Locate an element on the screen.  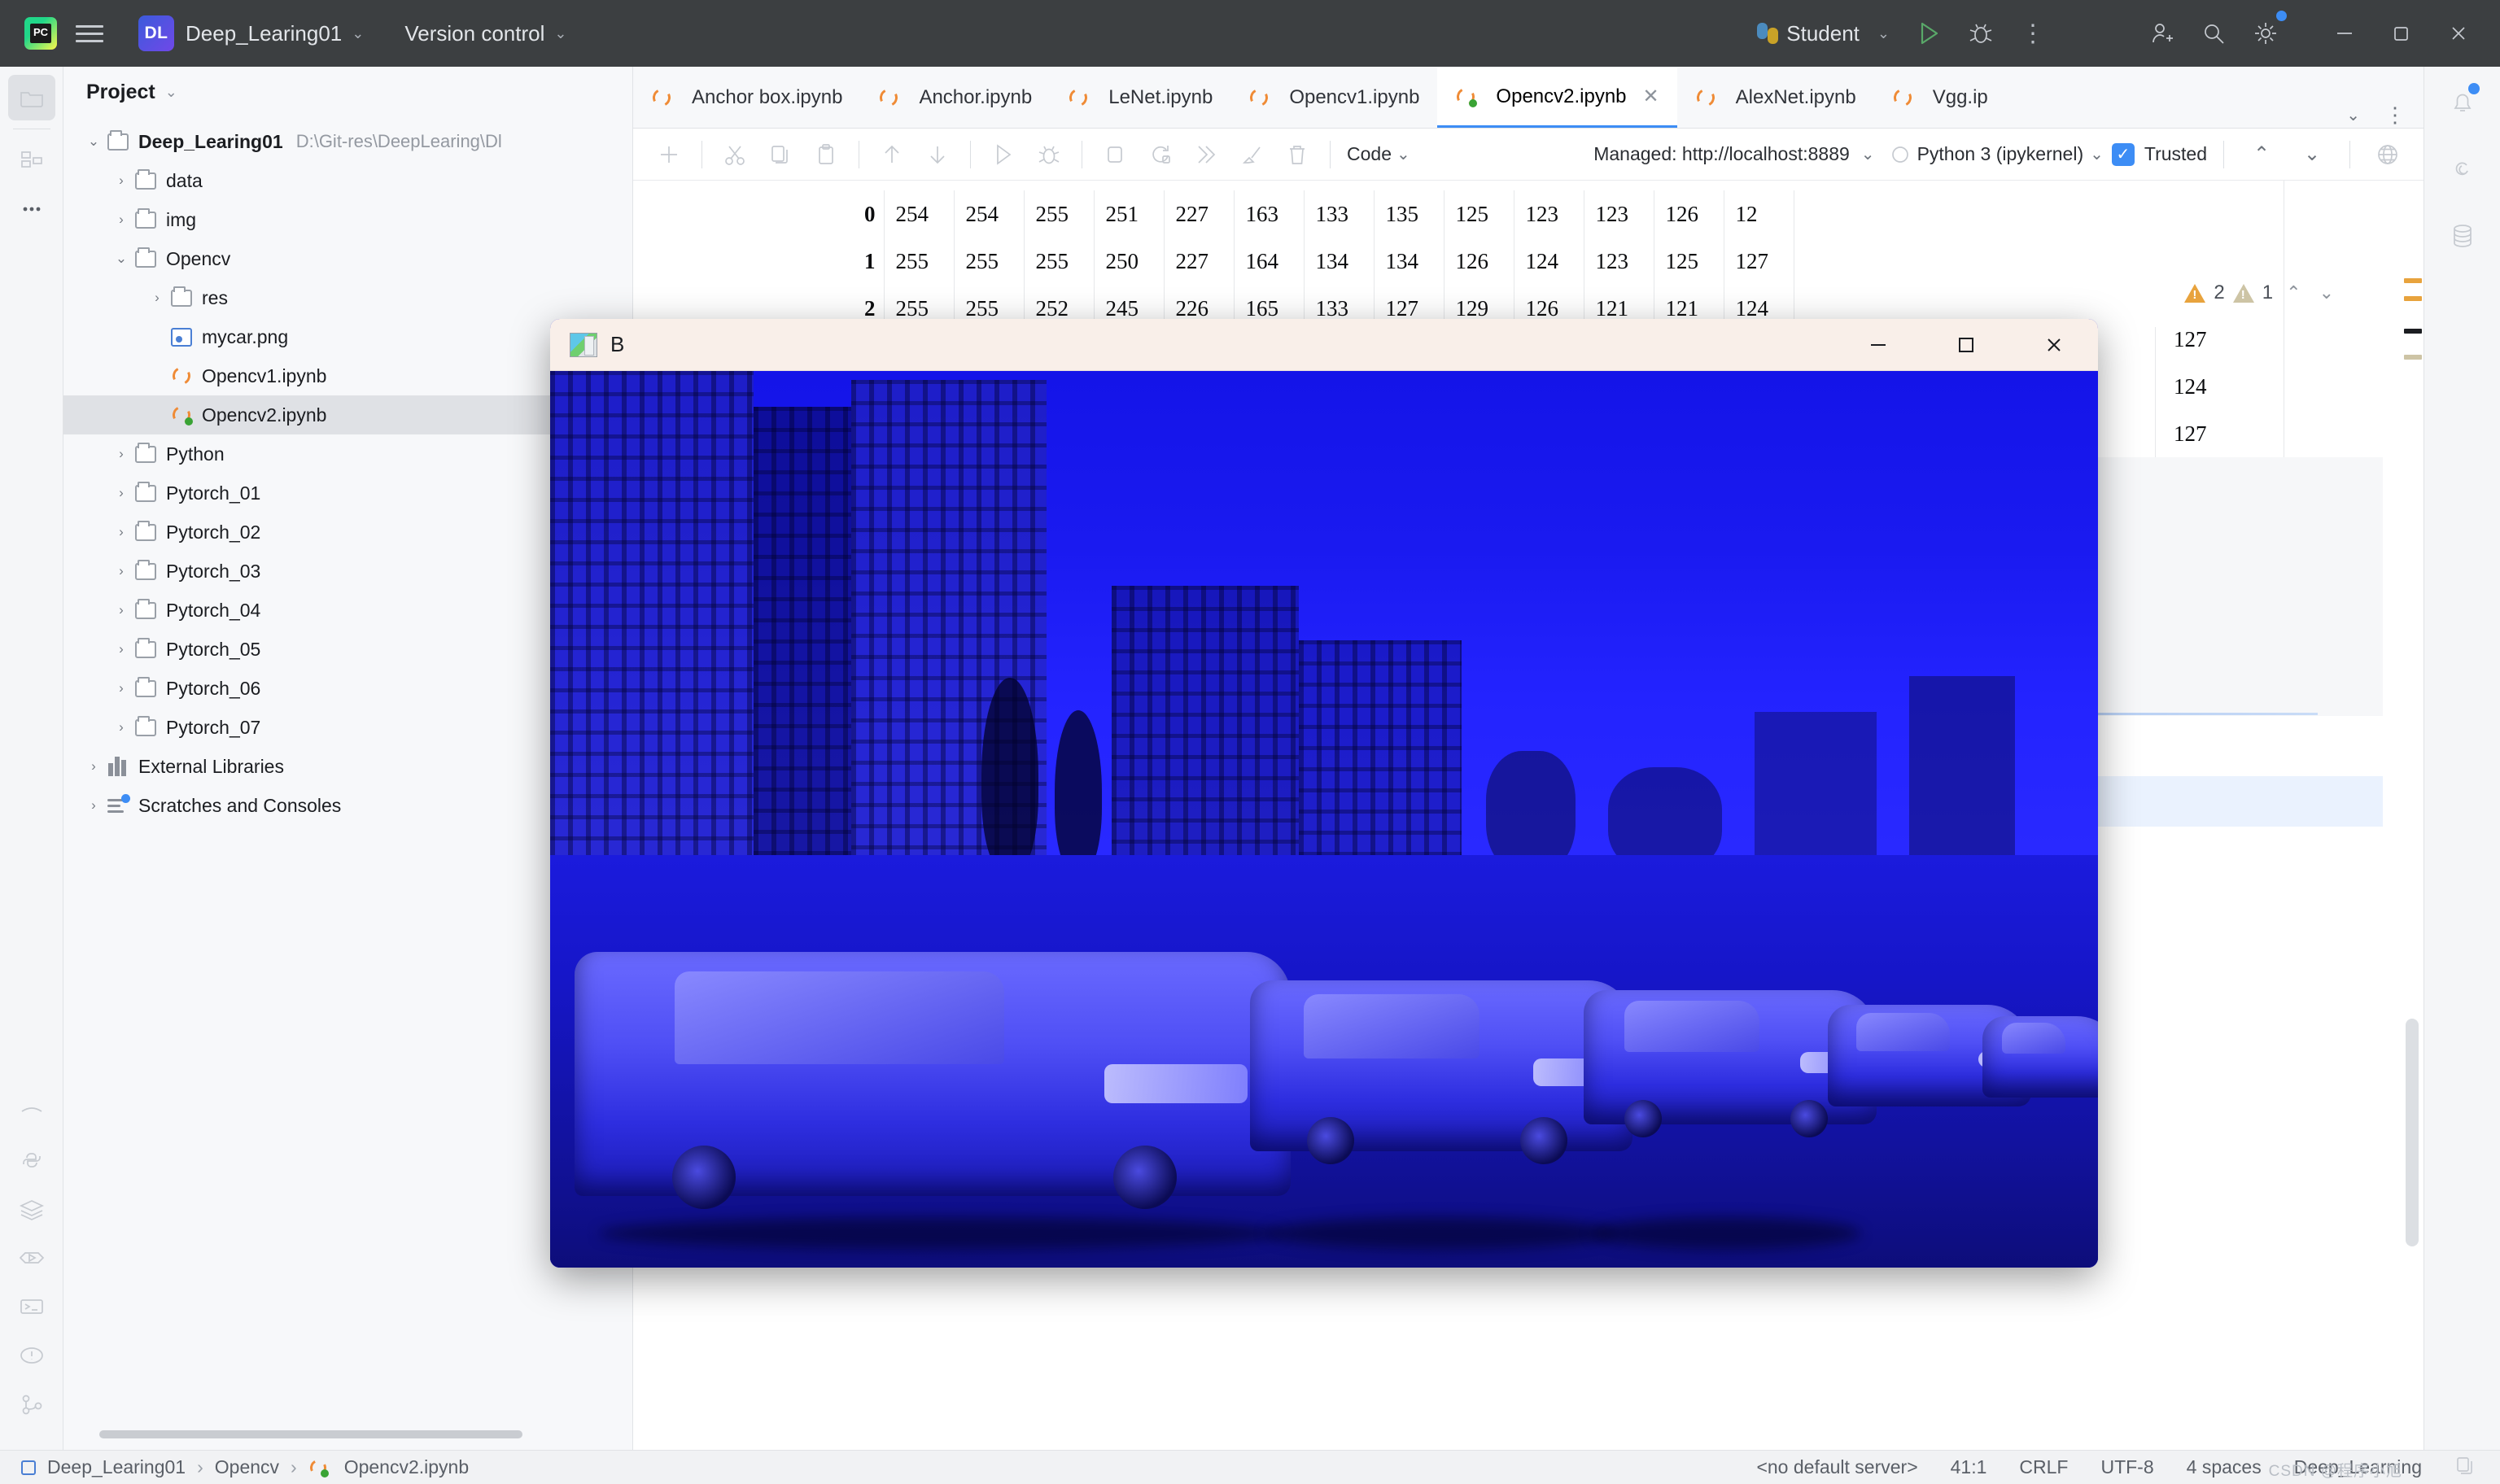
imshow-maximize-button is located at coordinates (1966, 345).